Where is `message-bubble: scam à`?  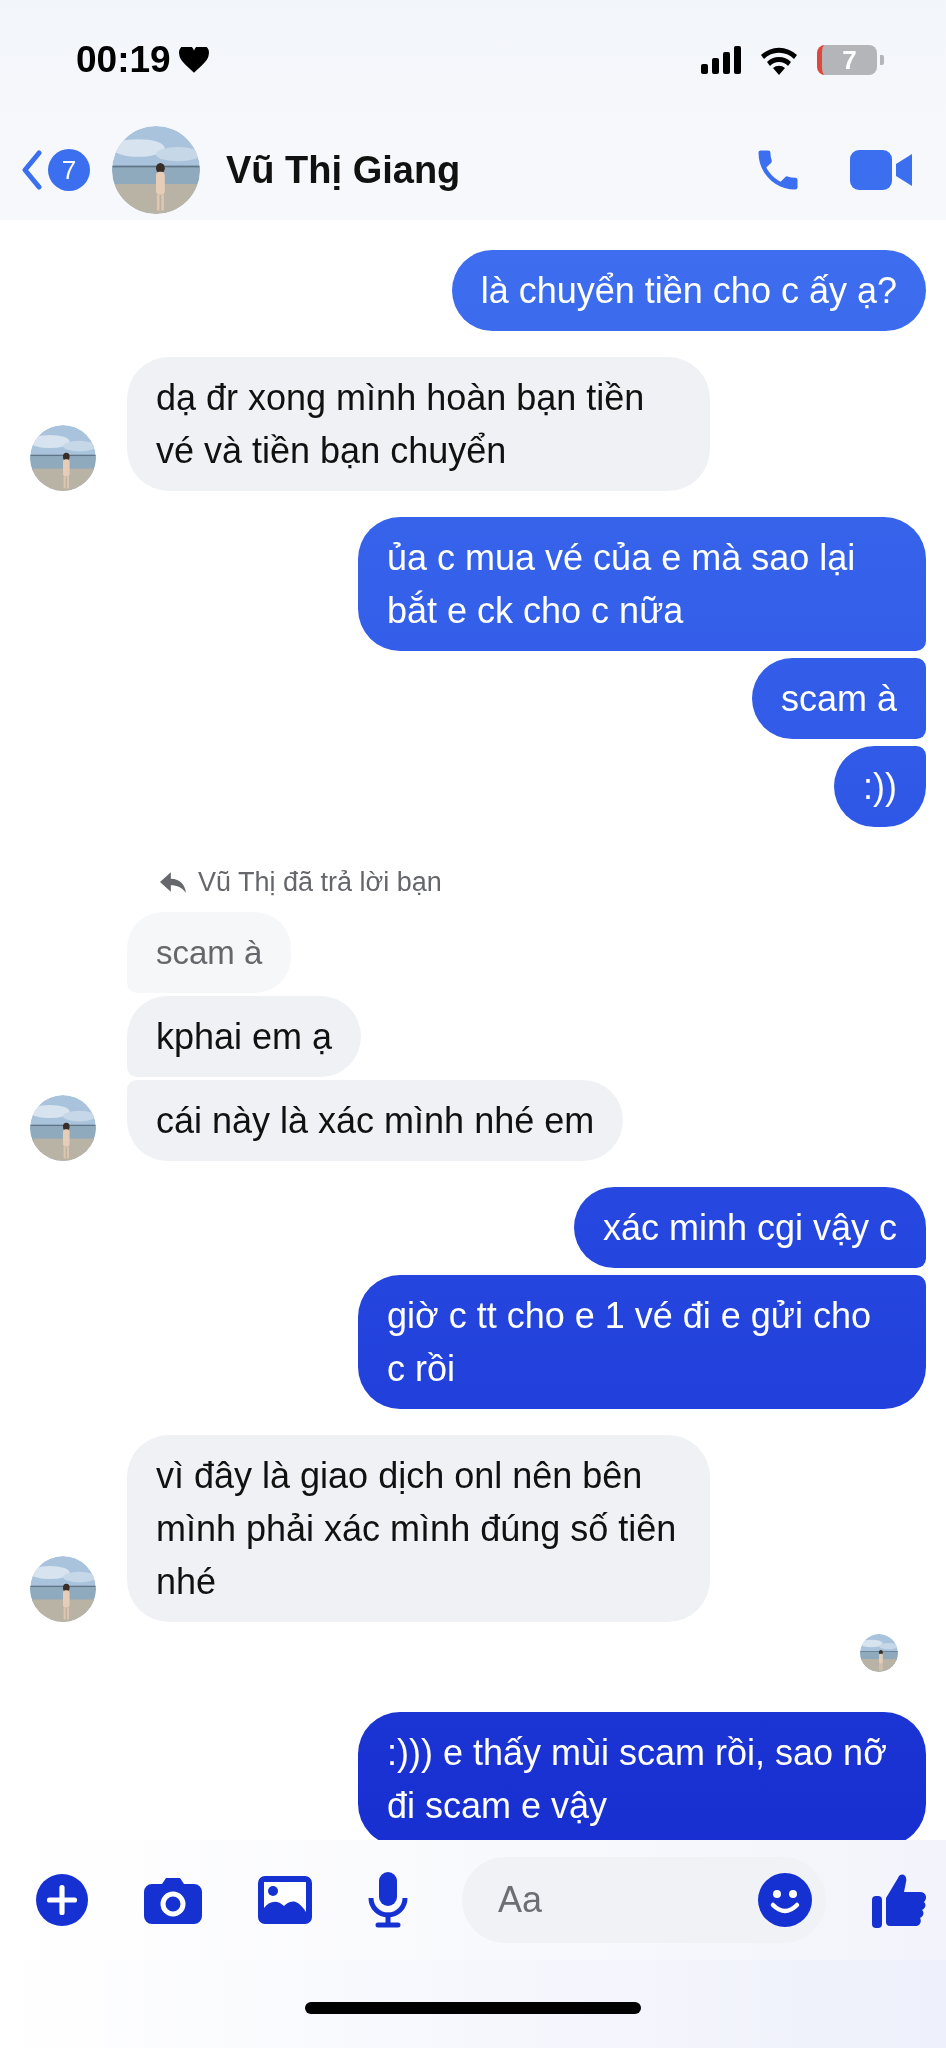
message-bubble: scam à is located at coordinates (838, 698).